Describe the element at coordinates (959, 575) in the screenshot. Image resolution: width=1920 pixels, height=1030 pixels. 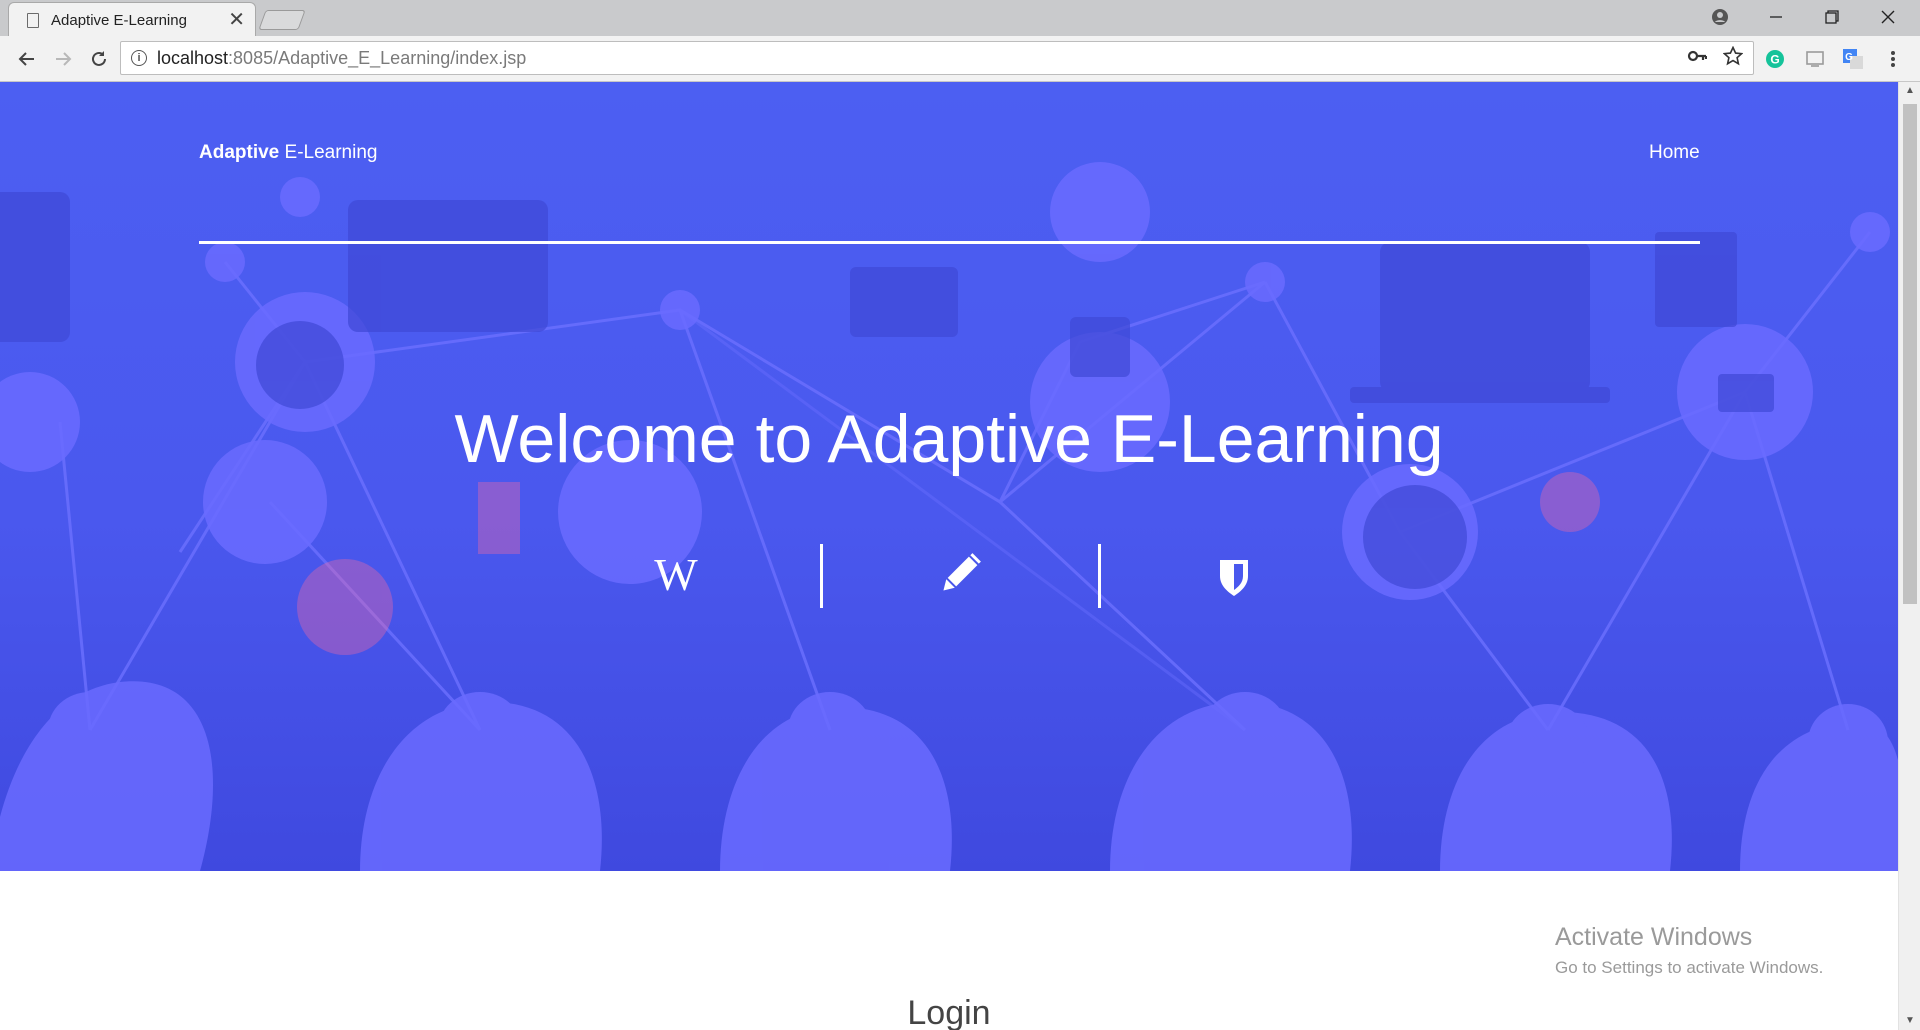
I see `pencil-icon` at that location.